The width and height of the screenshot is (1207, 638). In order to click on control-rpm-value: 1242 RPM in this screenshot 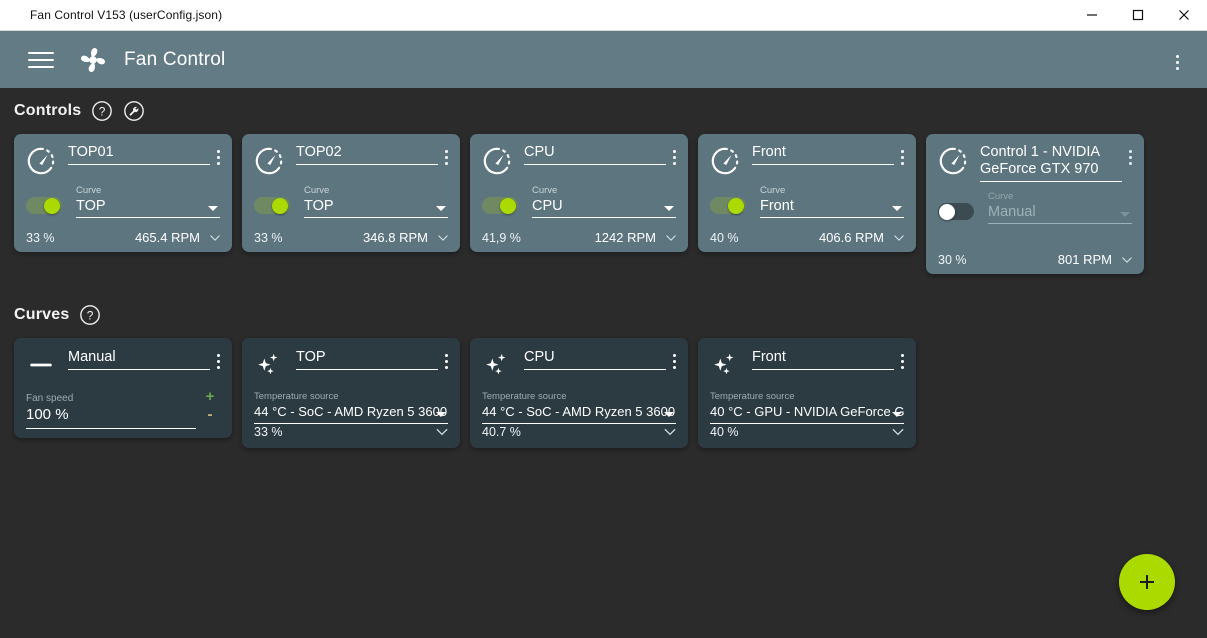, I will do `click(625, 237)`.